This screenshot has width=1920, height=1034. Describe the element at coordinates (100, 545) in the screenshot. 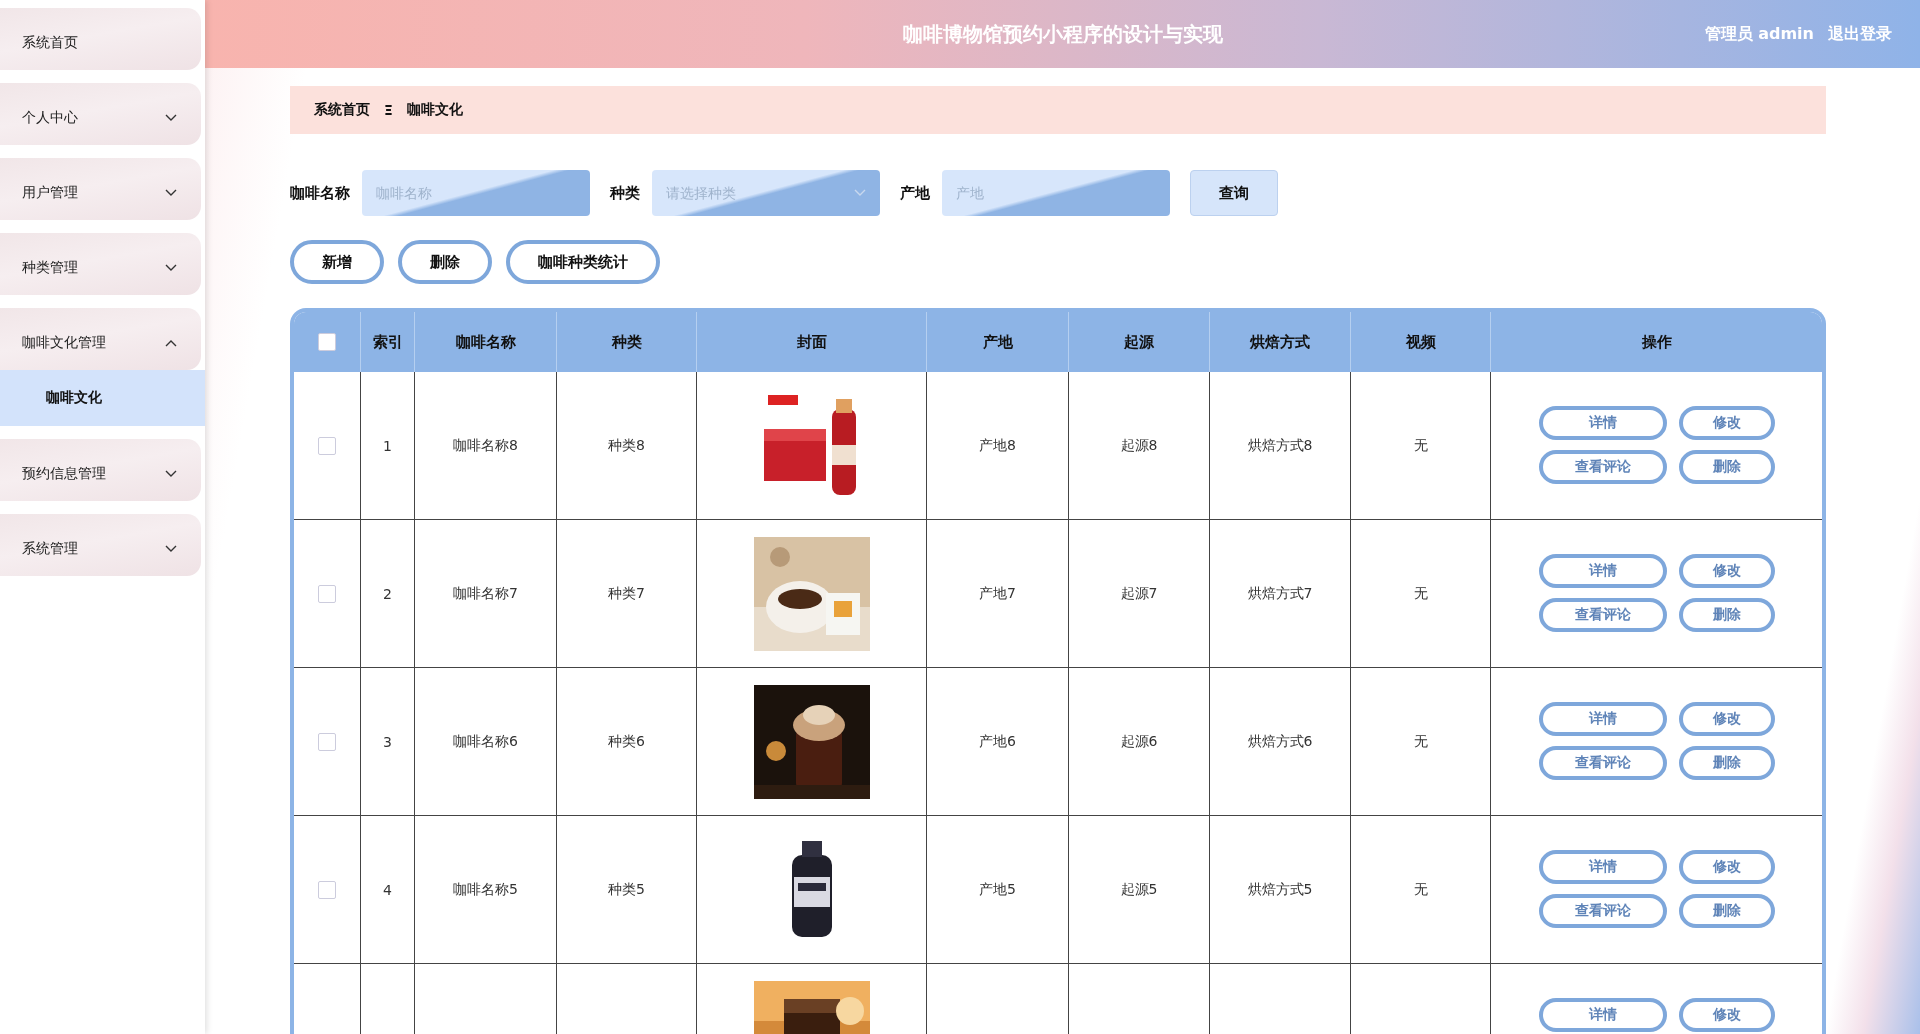

I see `sidebar-item: 系统管理` at that location.